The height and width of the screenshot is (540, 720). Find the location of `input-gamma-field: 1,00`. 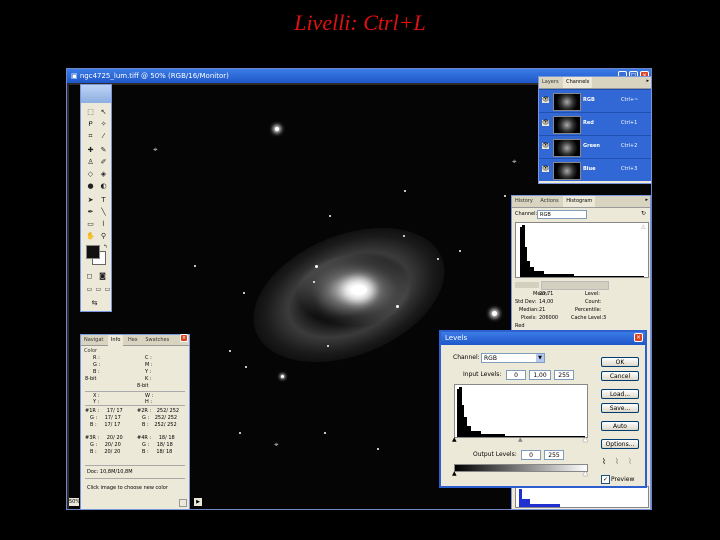

input-gamma-field: 1,00 is located at coordinates (540, 375).